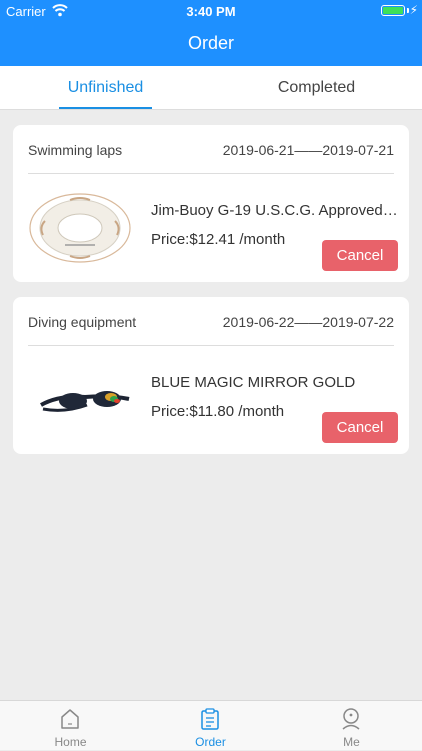 This screenshot has height=751, width=422. I want to click on status-time: 3:40 PM, so click(211, 11).